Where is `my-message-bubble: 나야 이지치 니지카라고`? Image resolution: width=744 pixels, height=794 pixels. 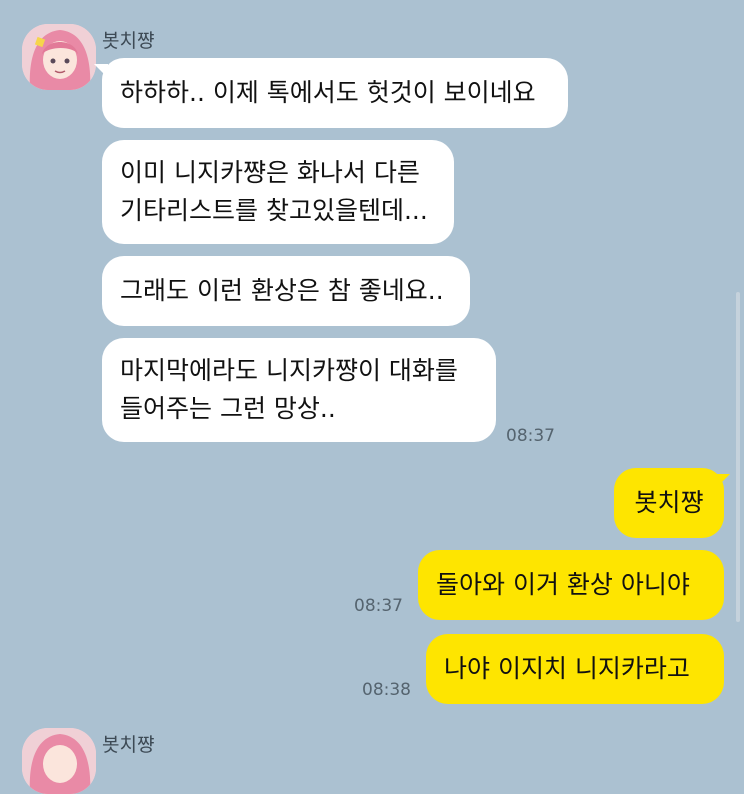
my-message-bubble: 나야 이지치 니지카라고 is located at coordinates (575, 669).